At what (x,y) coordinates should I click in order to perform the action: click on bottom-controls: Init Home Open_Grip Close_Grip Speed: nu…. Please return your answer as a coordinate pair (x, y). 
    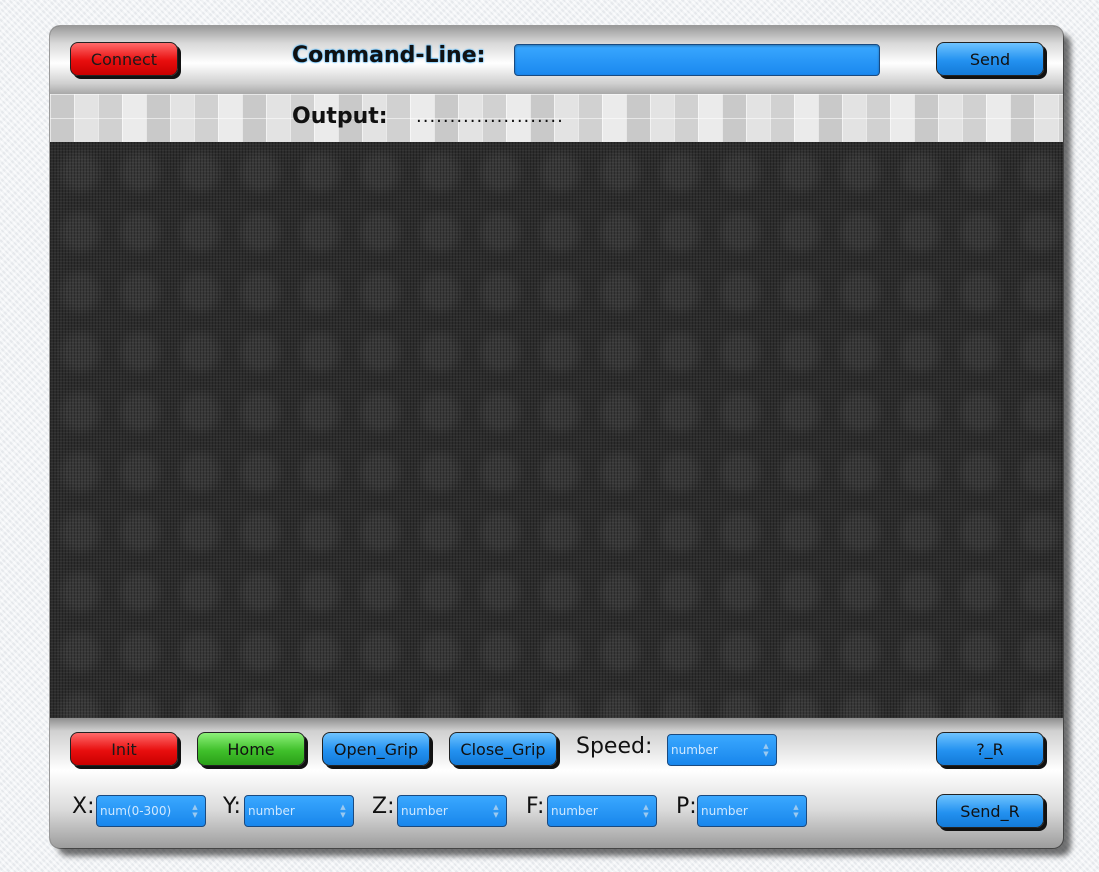
    Looking at the image, I should click on (556, 783).